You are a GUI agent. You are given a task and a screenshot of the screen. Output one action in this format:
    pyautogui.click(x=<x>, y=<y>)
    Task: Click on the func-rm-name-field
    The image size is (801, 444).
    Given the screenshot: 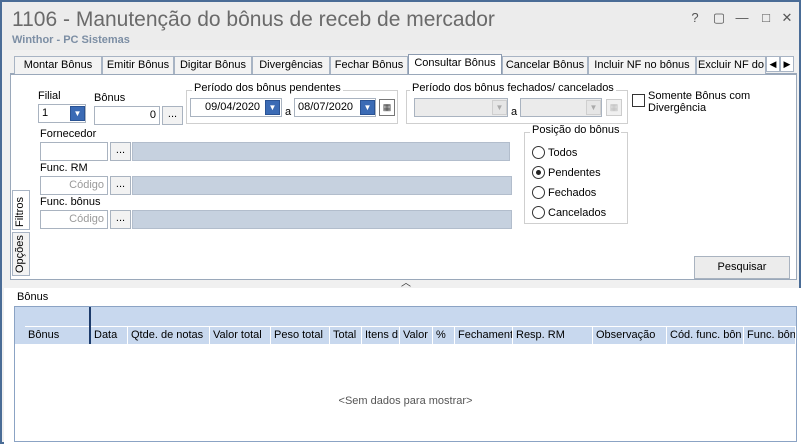 What is the action you would take?
    pyautogui.click(x=322, y=185)
    